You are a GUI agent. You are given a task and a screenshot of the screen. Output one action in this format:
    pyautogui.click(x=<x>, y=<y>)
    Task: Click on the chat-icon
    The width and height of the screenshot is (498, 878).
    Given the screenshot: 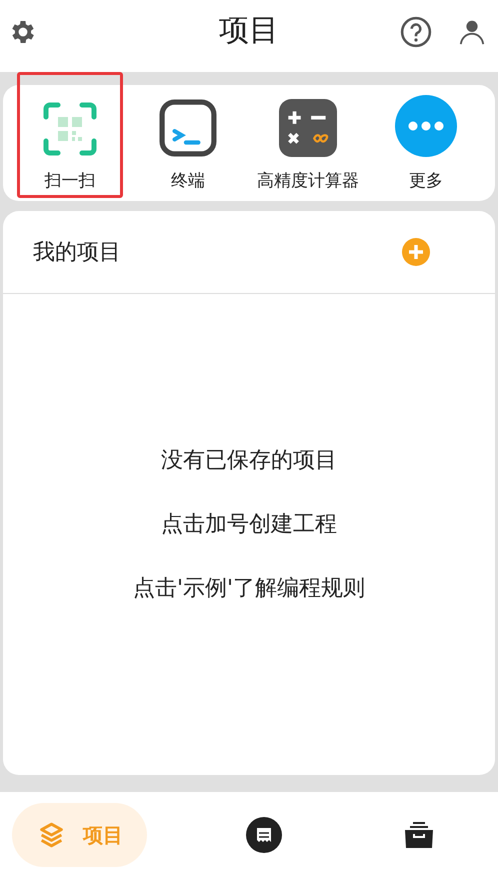 What is the action you would take?
    pyautogui.click(x=264, y=835)
    